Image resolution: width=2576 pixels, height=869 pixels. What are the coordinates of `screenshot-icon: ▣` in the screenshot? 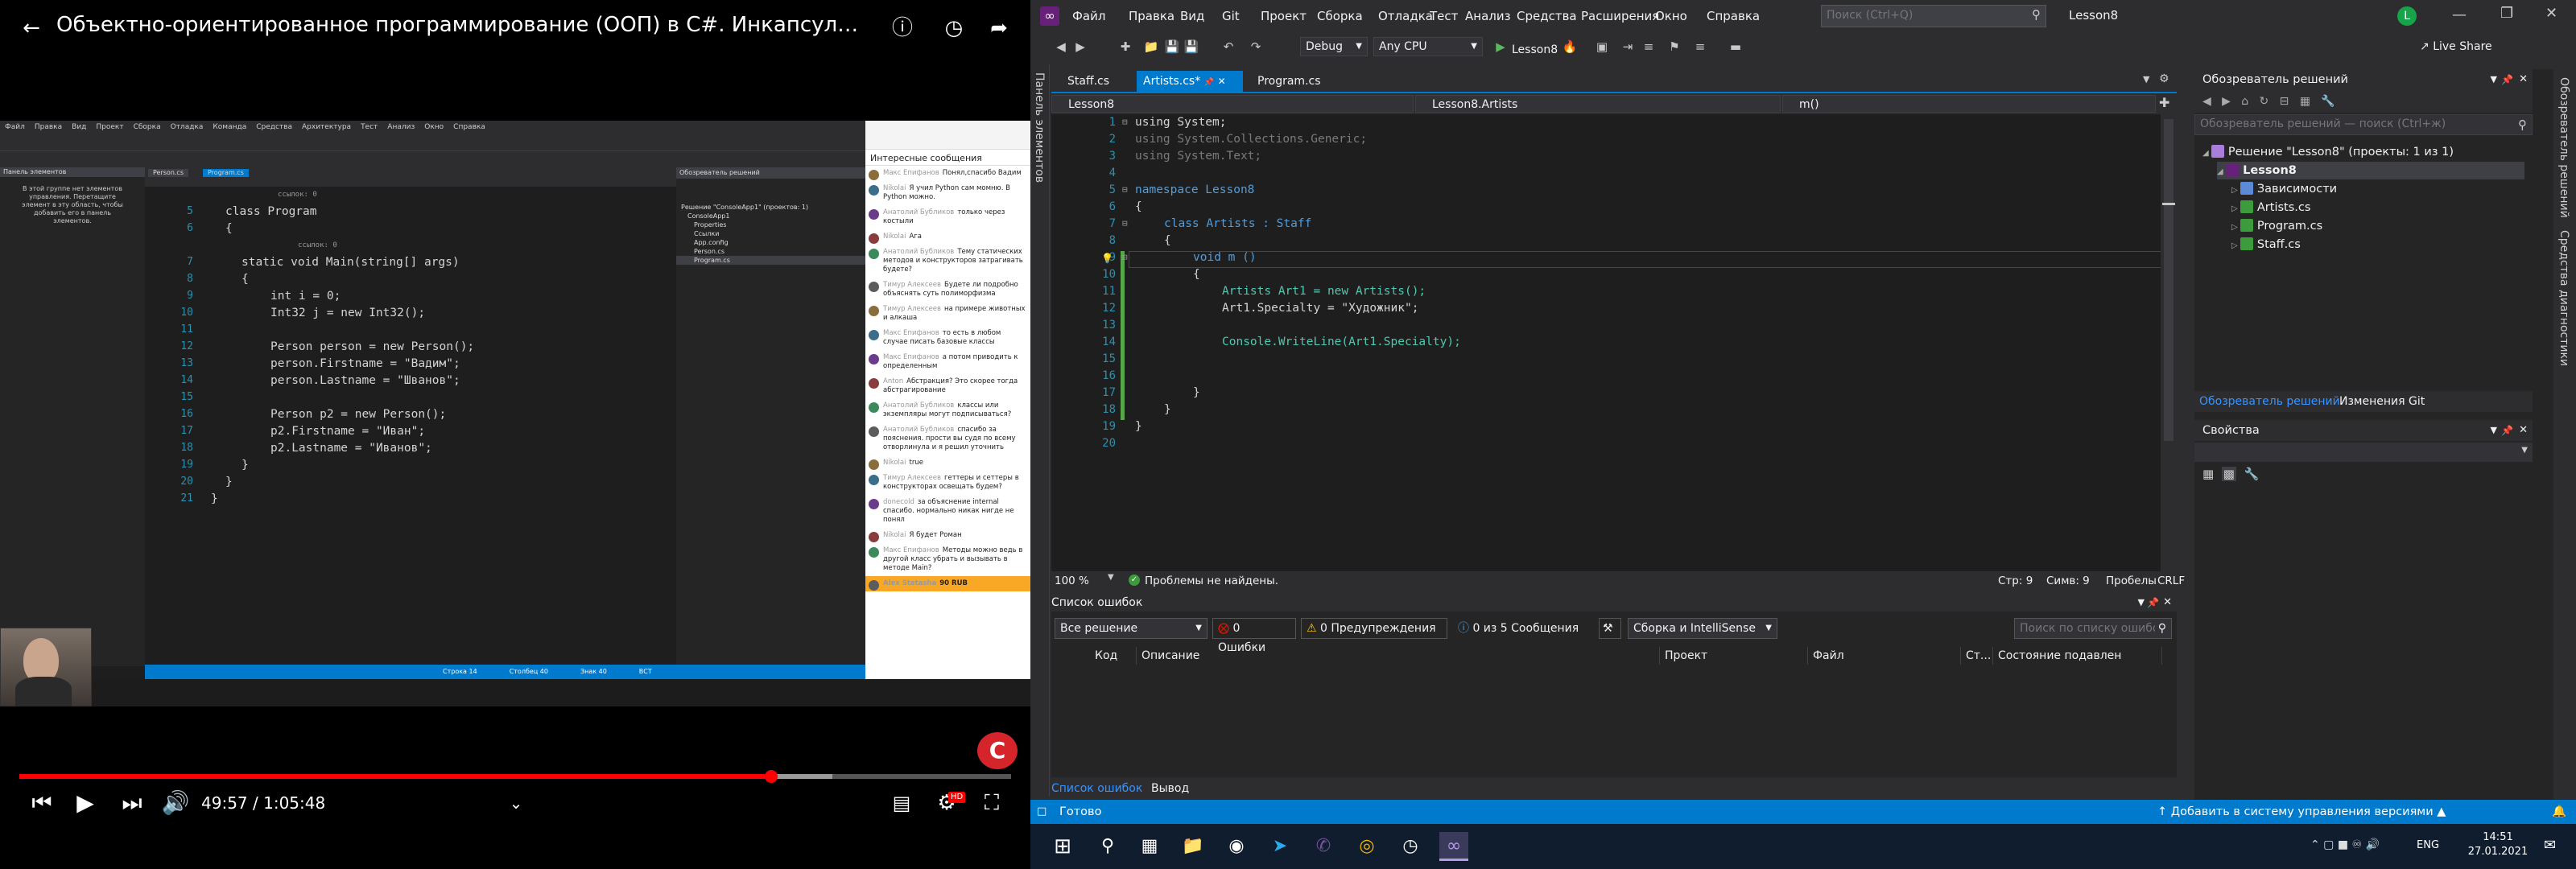 It's located at (1602, 47).